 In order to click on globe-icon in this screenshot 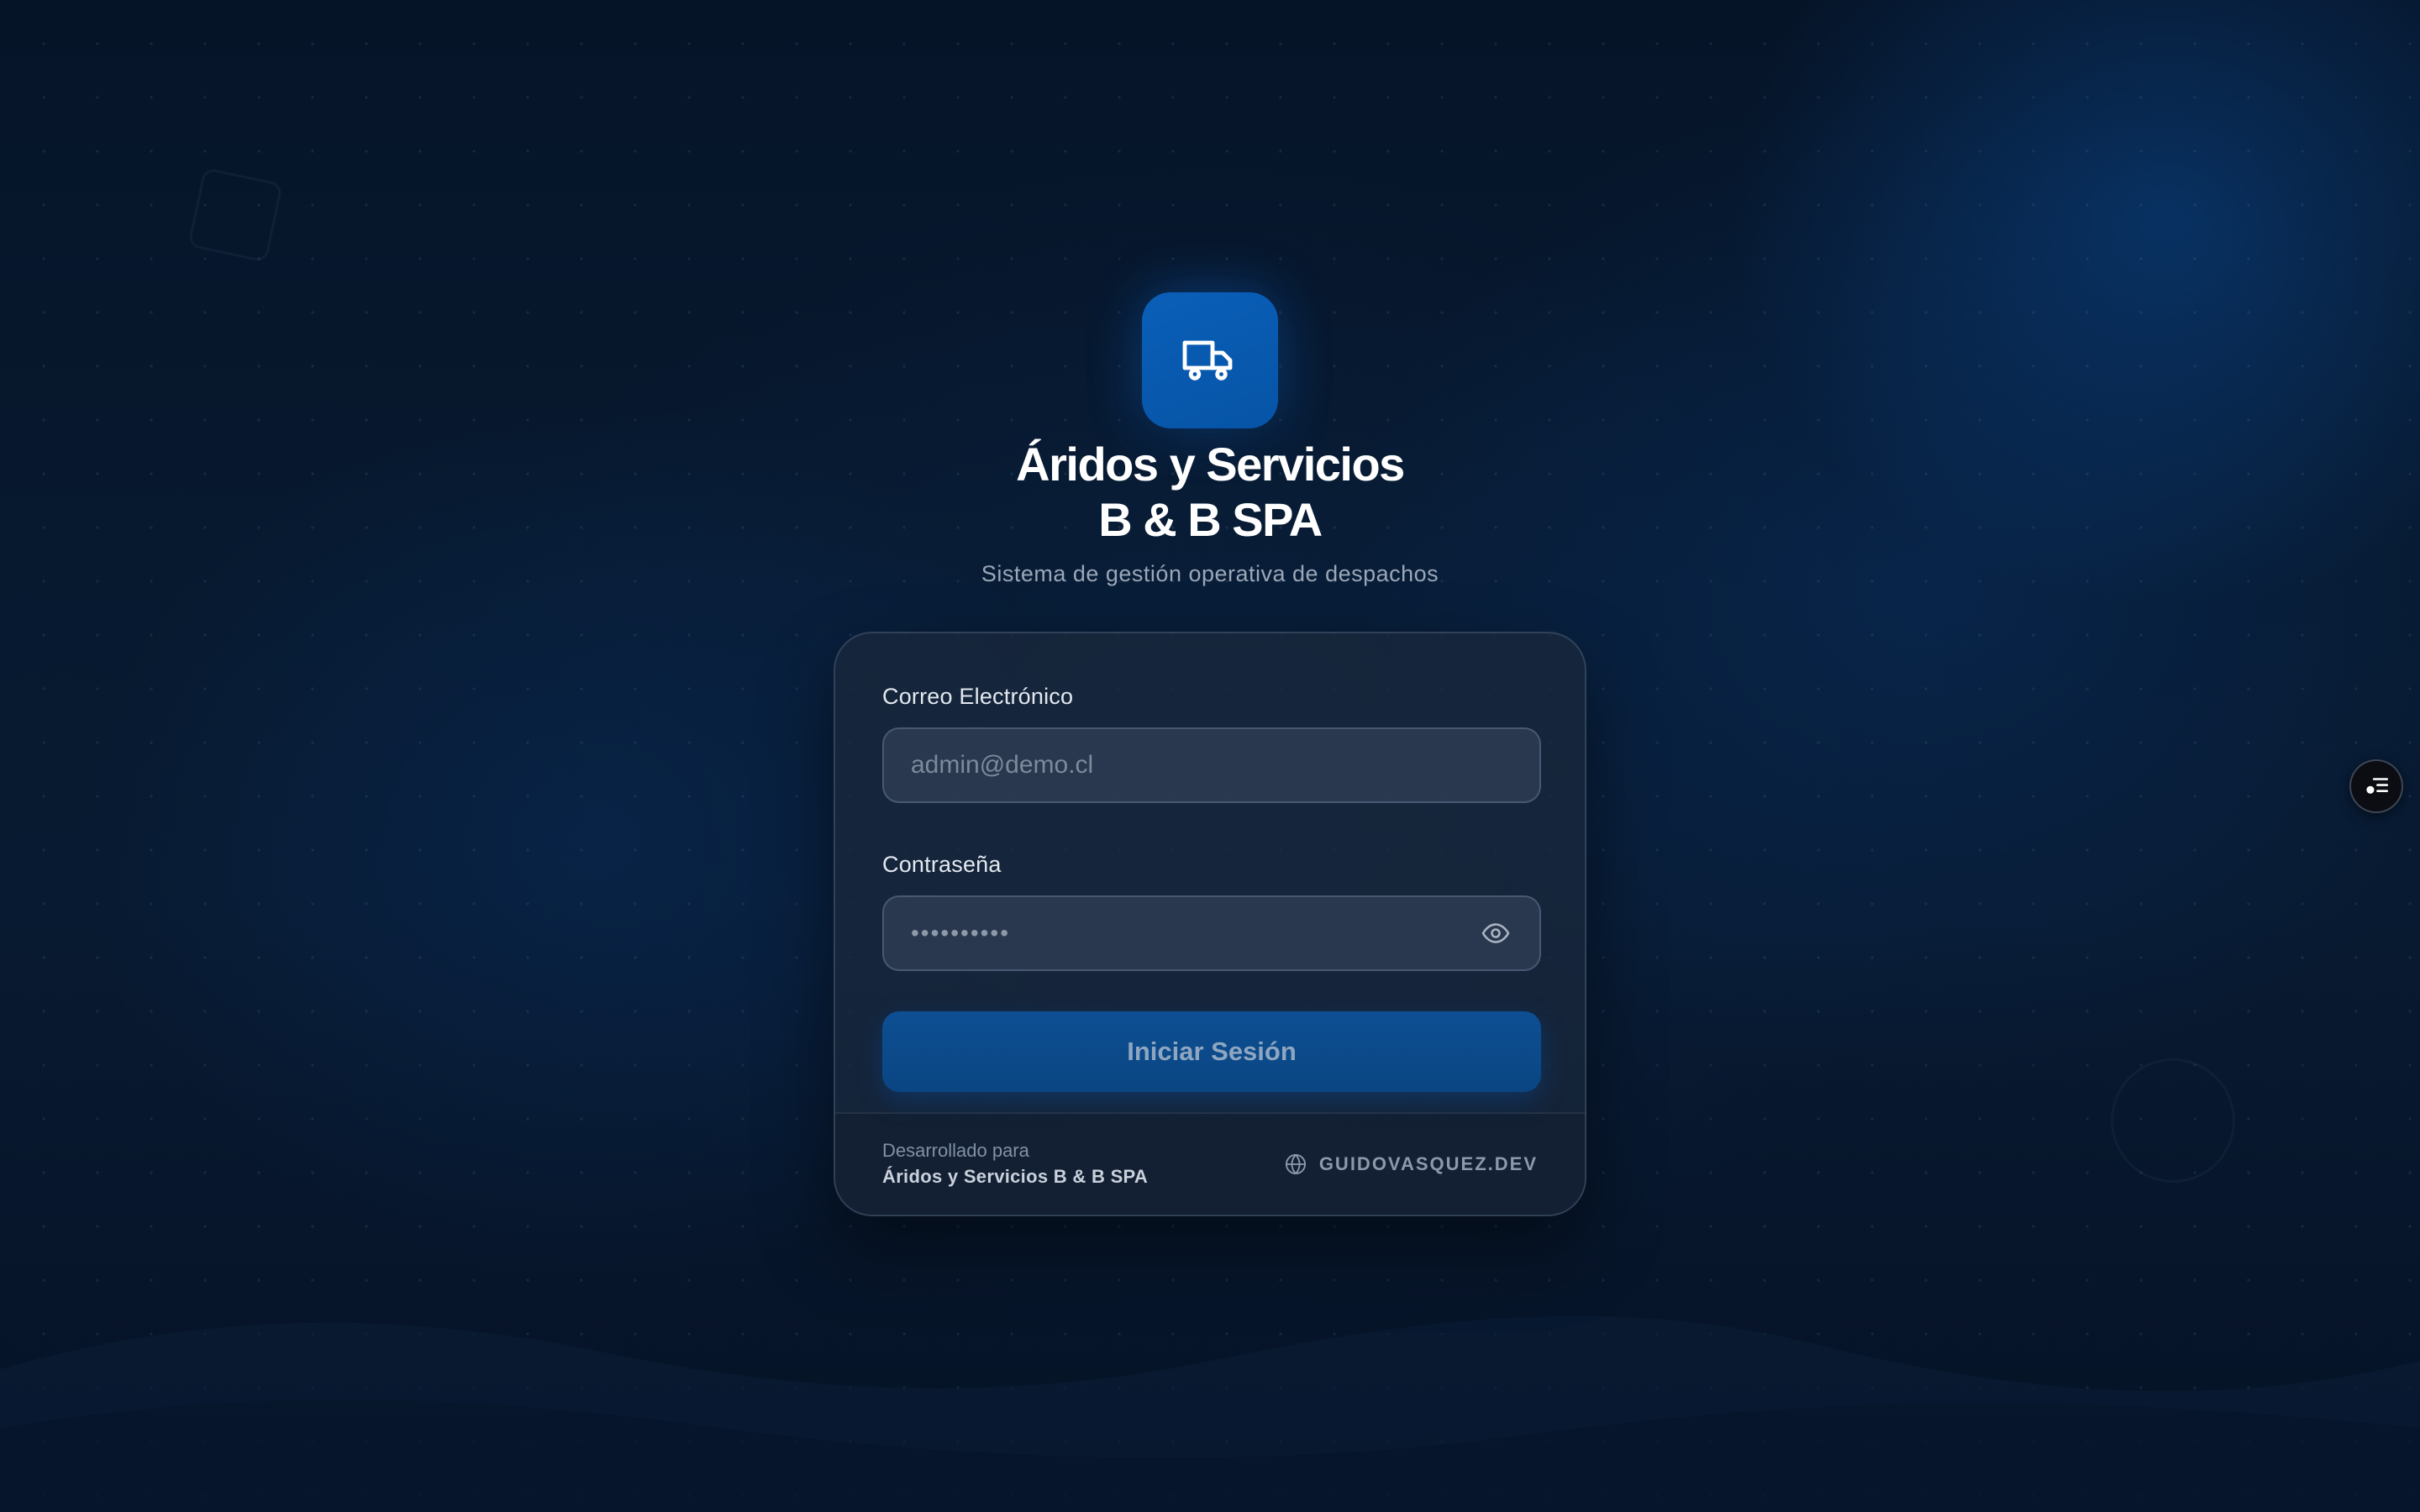, I will do `click(1295, 1164)`.